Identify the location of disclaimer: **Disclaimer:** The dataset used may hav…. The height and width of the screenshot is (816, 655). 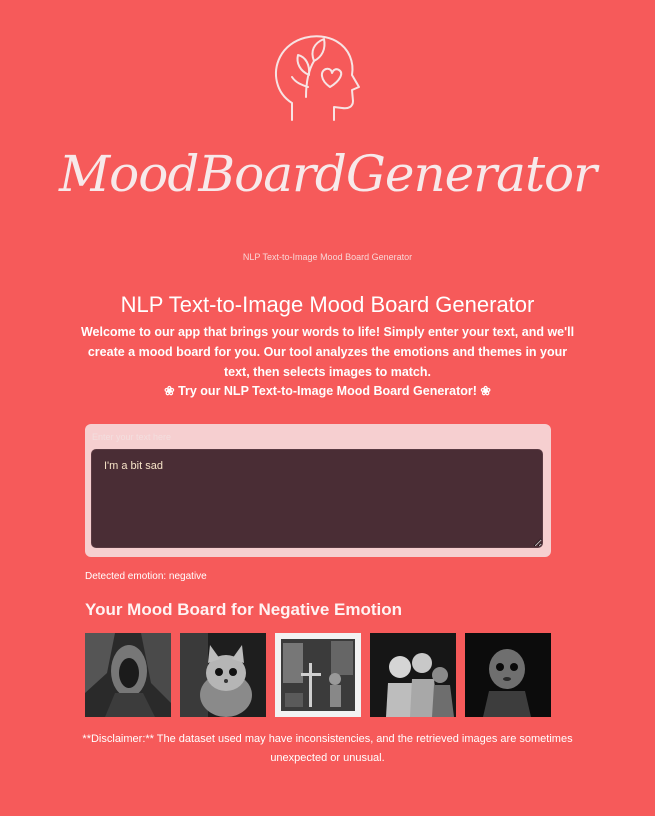
(327, 748).